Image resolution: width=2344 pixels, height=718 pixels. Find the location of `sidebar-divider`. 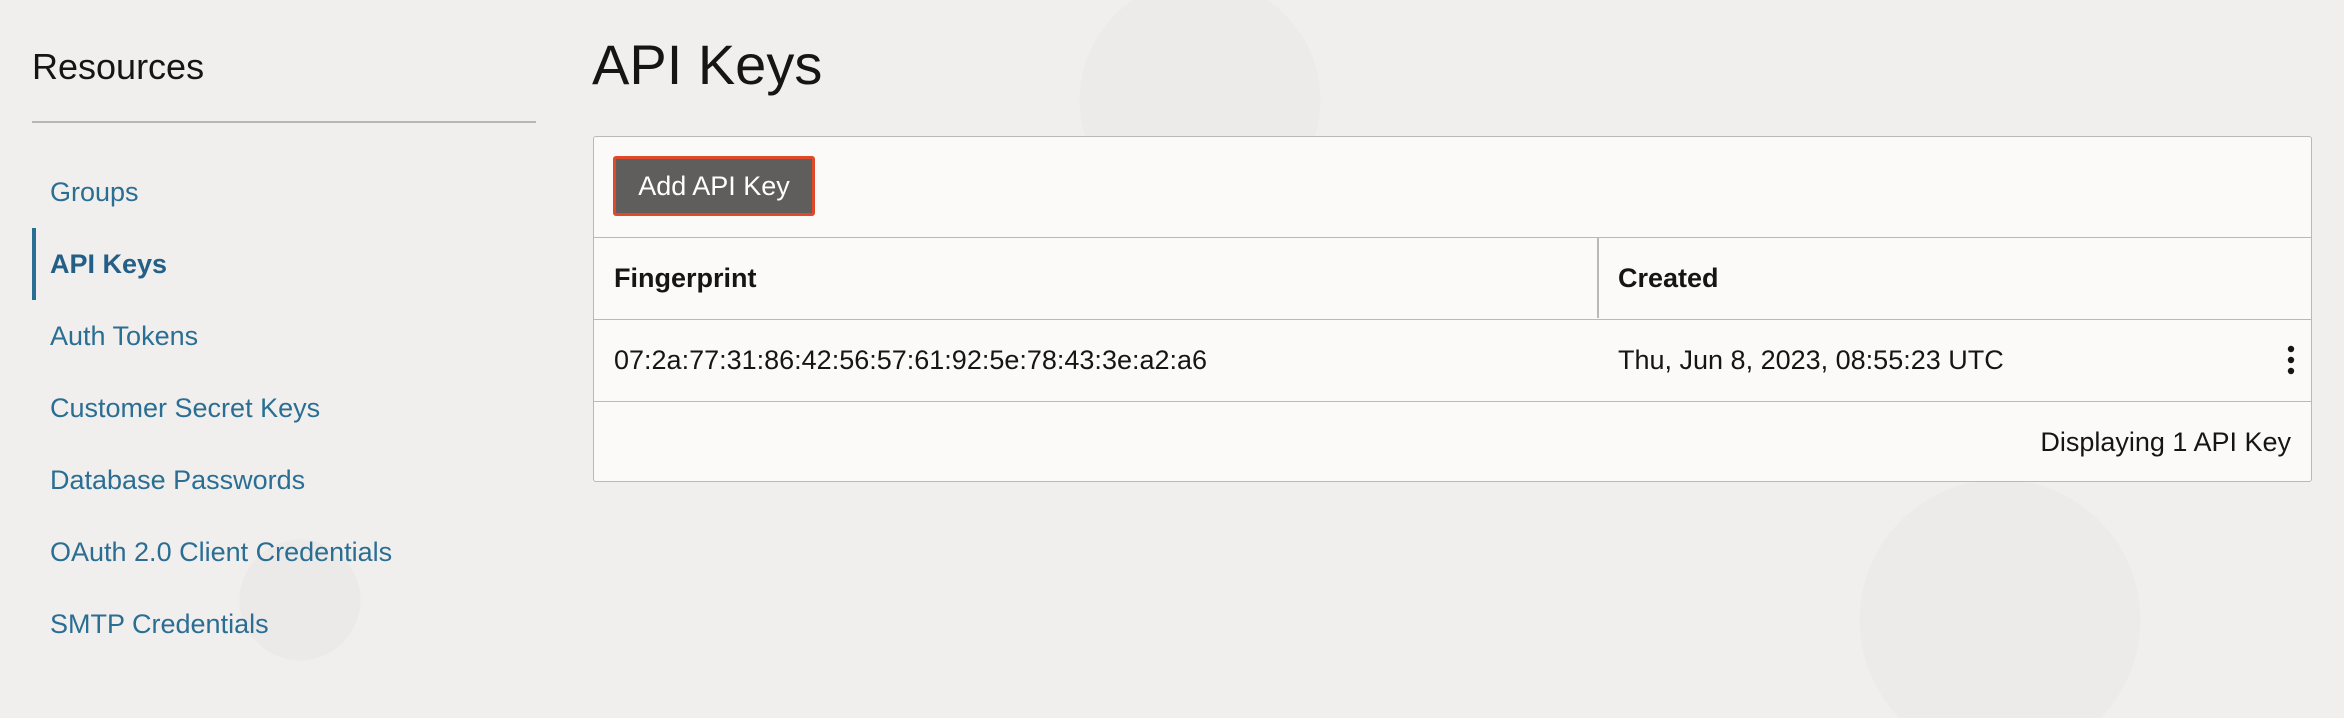

sidebar-divider is located at coordinates (284, 122).